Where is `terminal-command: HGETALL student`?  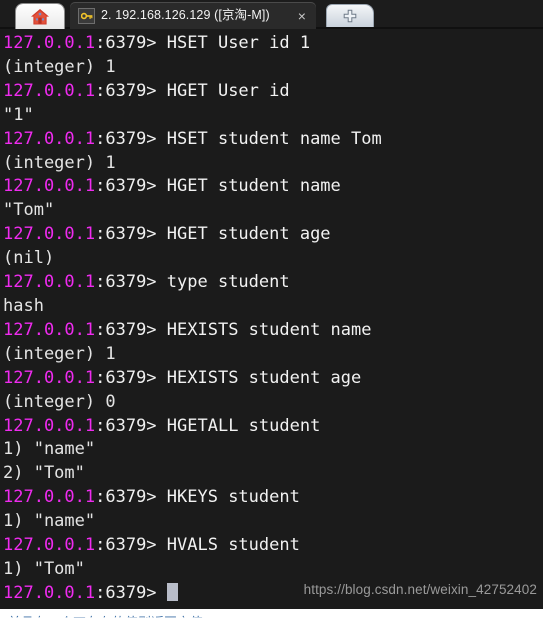 terminal-command: HGETALL student is located at coordinates (243, 425).